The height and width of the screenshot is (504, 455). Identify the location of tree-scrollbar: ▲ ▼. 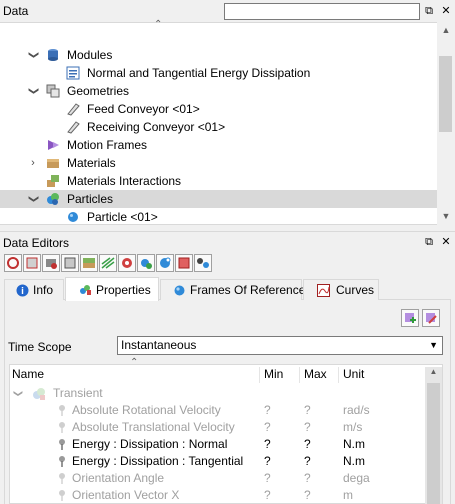
(446, 123).